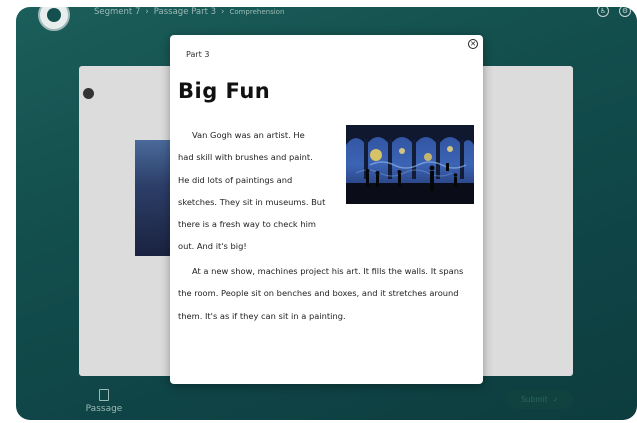  I want to click on top-icons: ♿ ⚙, so click(614, 12).